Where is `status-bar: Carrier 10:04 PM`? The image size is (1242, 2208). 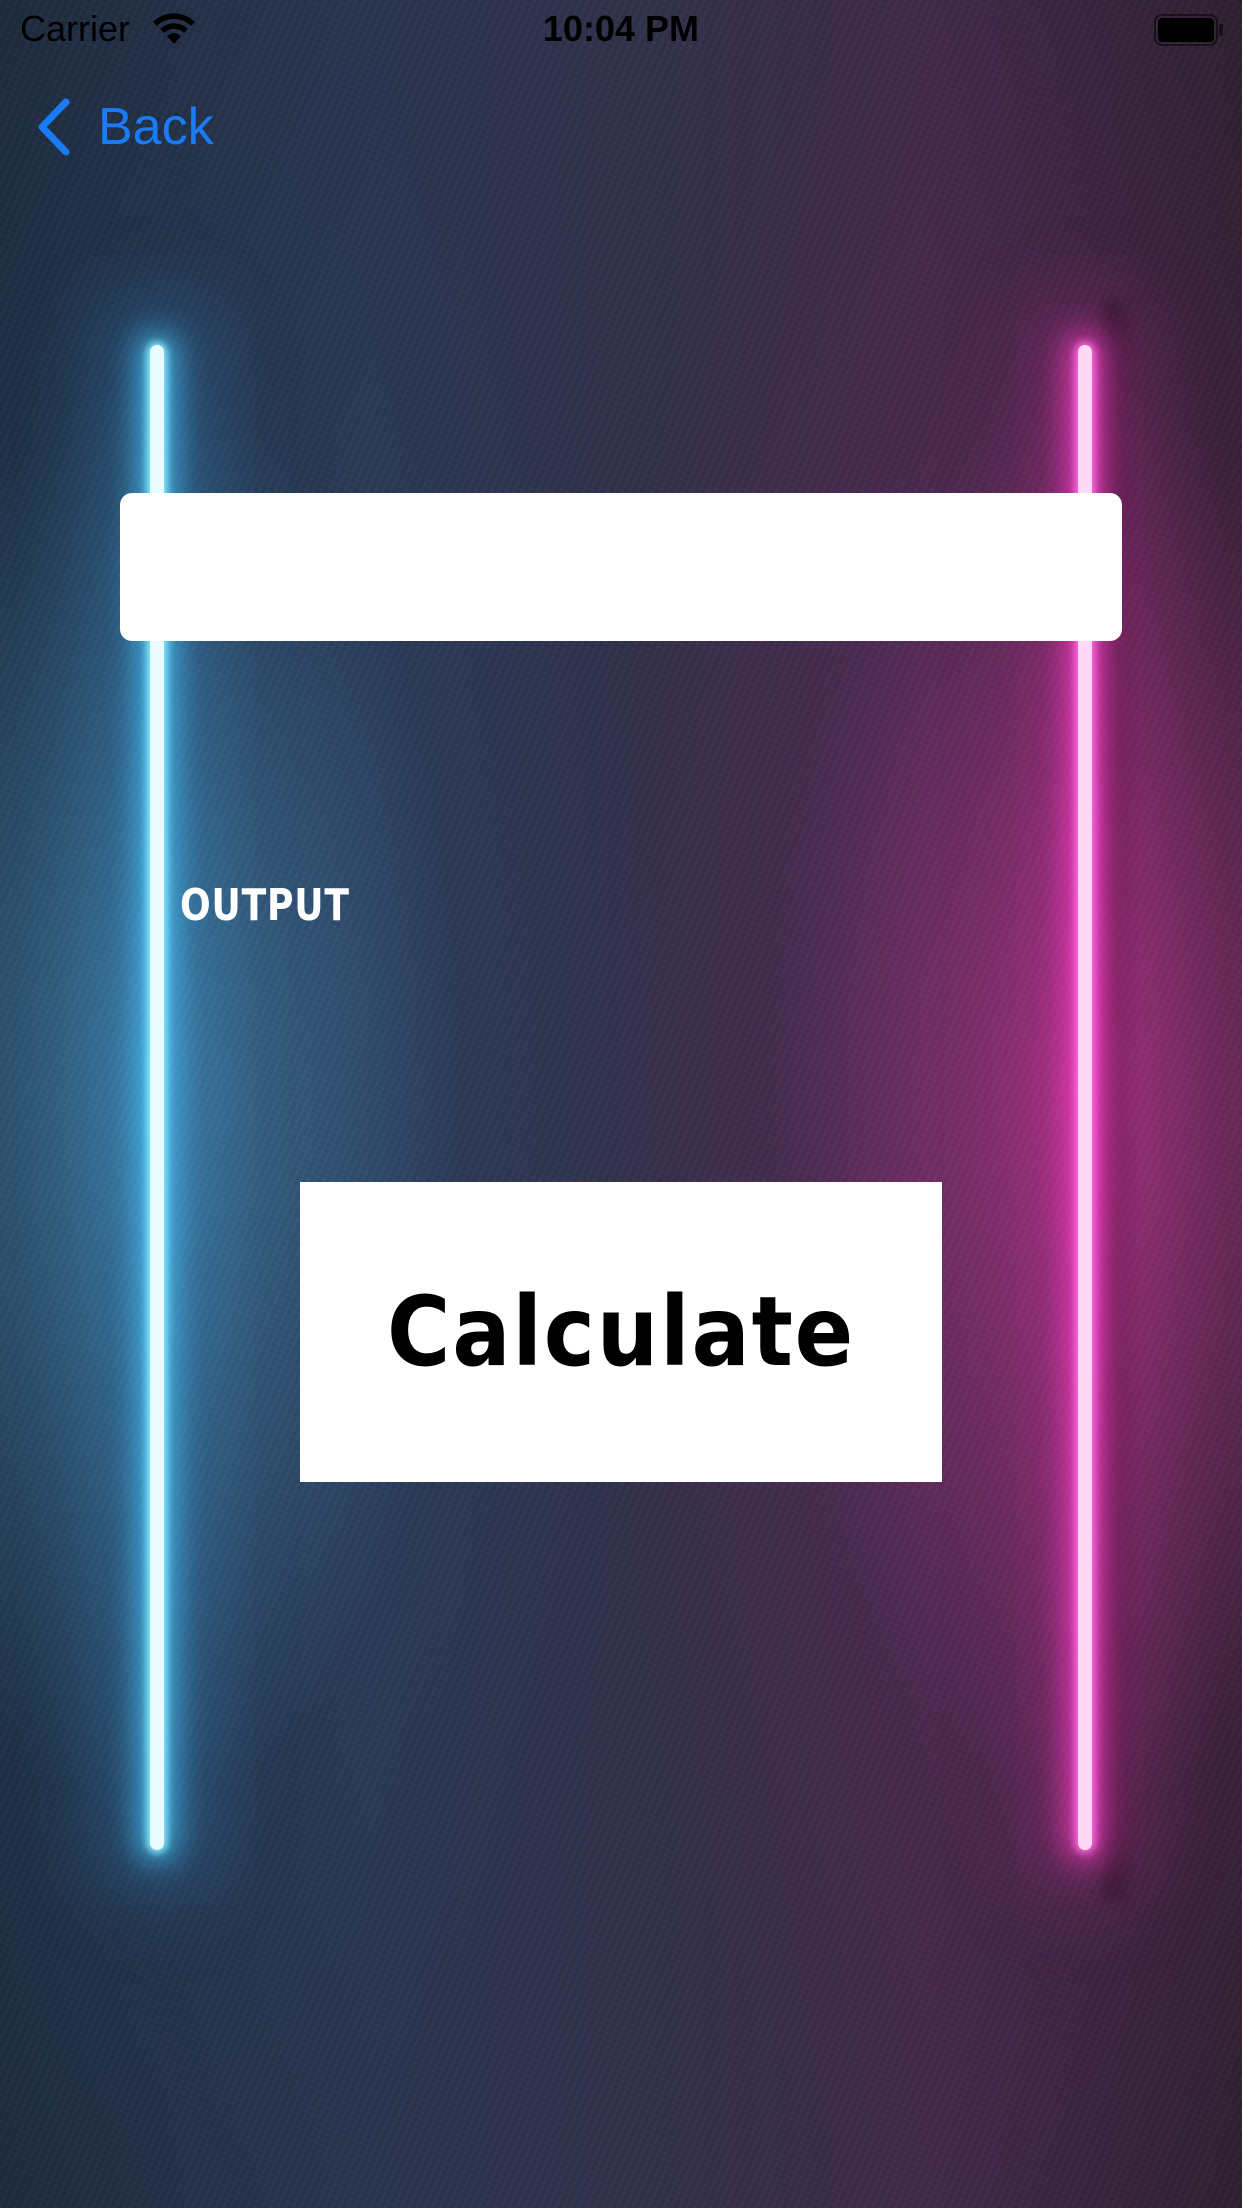
status-bar: Carrier 10:04 PM is located at coordinates (621, 30).